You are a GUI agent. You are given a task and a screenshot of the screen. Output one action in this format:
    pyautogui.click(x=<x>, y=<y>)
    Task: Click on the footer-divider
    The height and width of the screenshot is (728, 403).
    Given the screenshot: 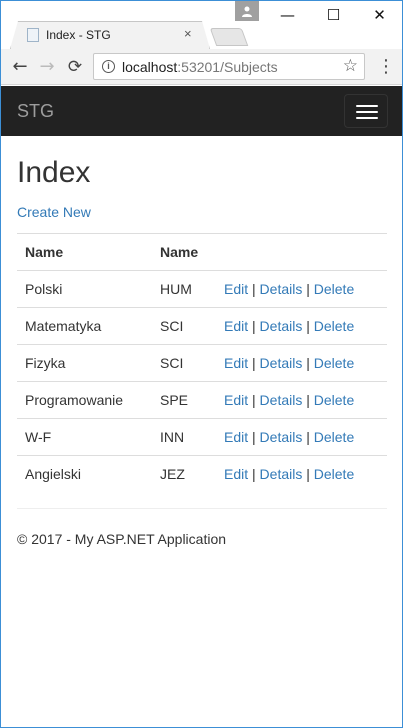 What is the action you would take?
    pyautogui.click(x=202, y=508)
    